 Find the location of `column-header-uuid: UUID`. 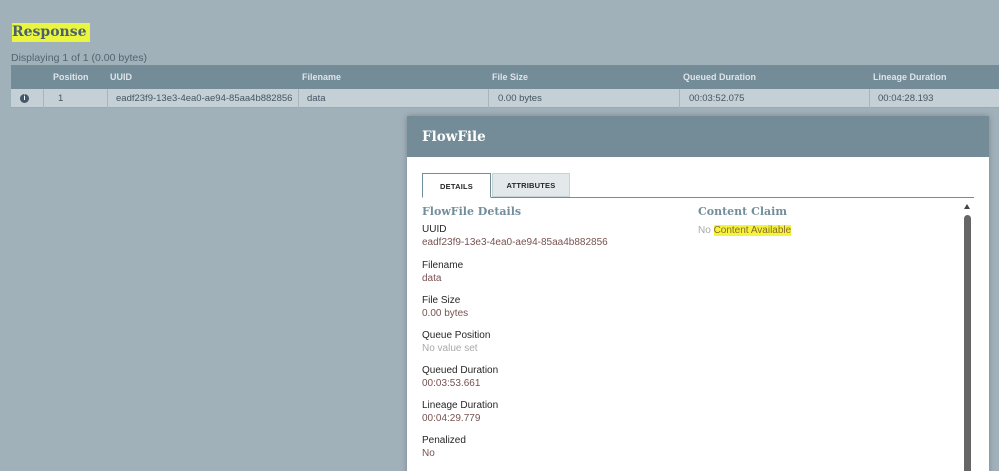

column-header-uuid: UUID is located at coordinates (121, 77).